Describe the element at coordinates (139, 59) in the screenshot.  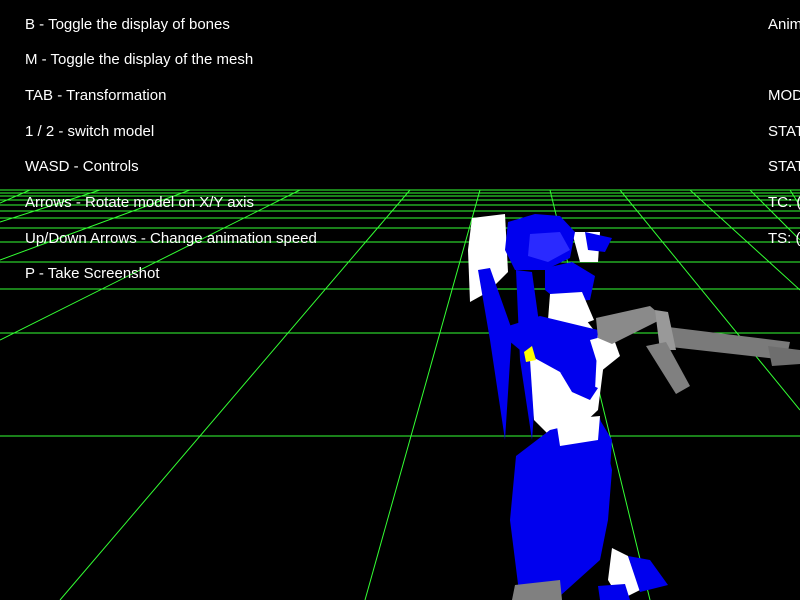
I see `help-line-mesh: M - Toggle the display of the mesh` at that location.